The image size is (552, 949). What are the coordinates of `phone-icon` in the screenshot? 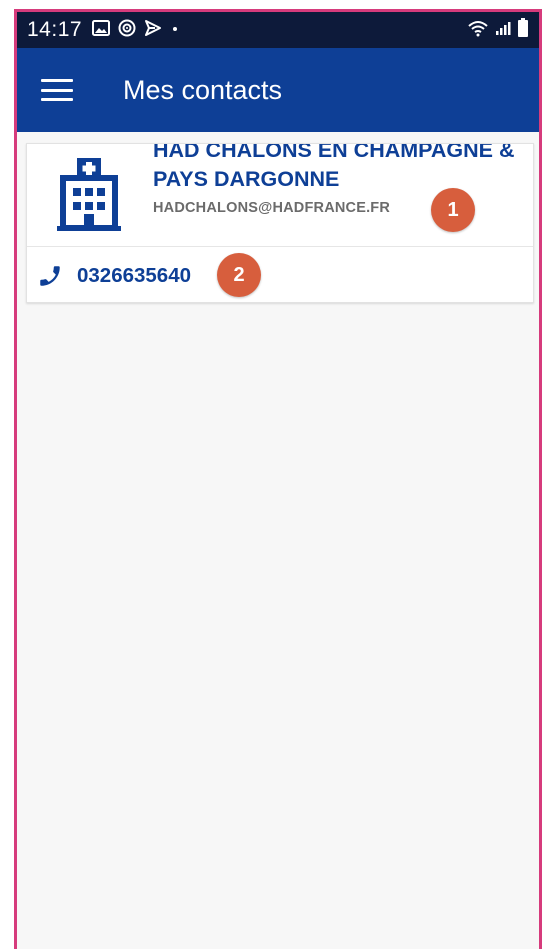 It's located at (50, 276).